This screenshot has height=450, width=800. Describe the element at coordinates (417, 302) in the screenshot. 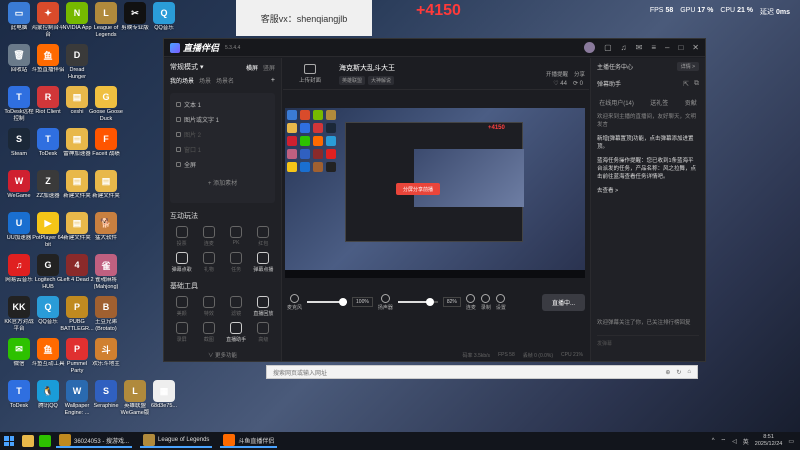

I see `speaker-volume-slider` at that location.